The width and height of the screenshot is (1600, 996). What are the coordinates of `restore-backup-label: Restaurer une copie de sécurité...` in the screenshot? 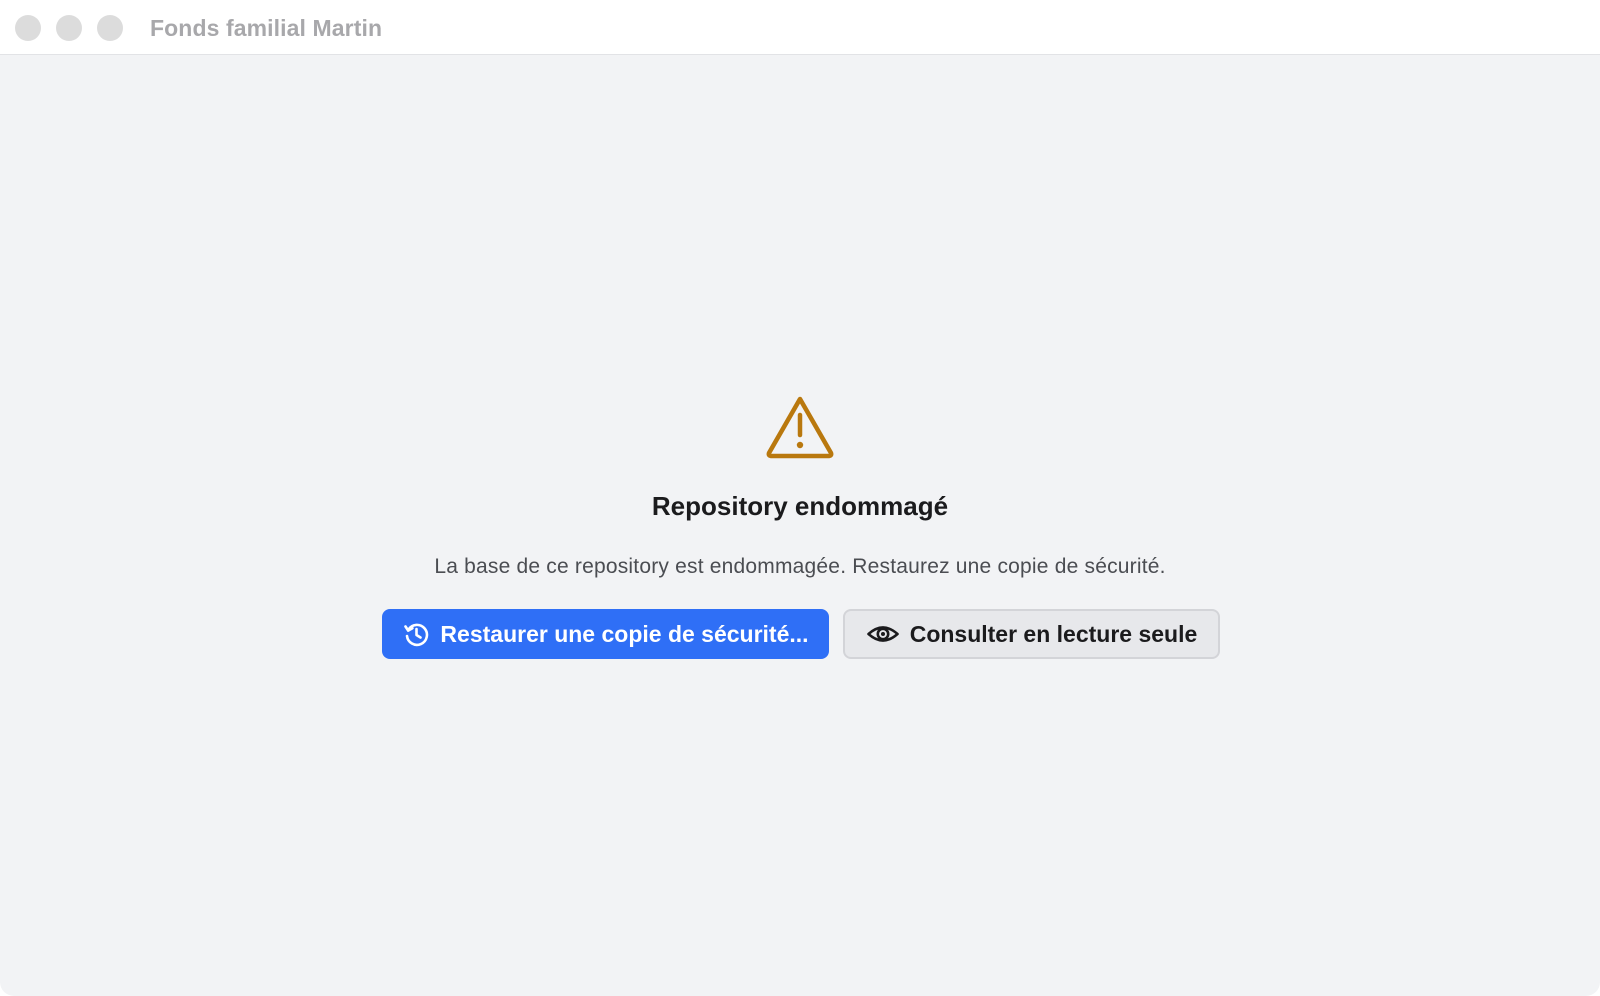 It's located at (624, 633).